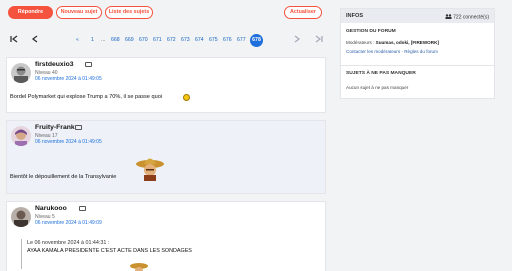  I want to click on page-prev-block: «, so click(77, 40).